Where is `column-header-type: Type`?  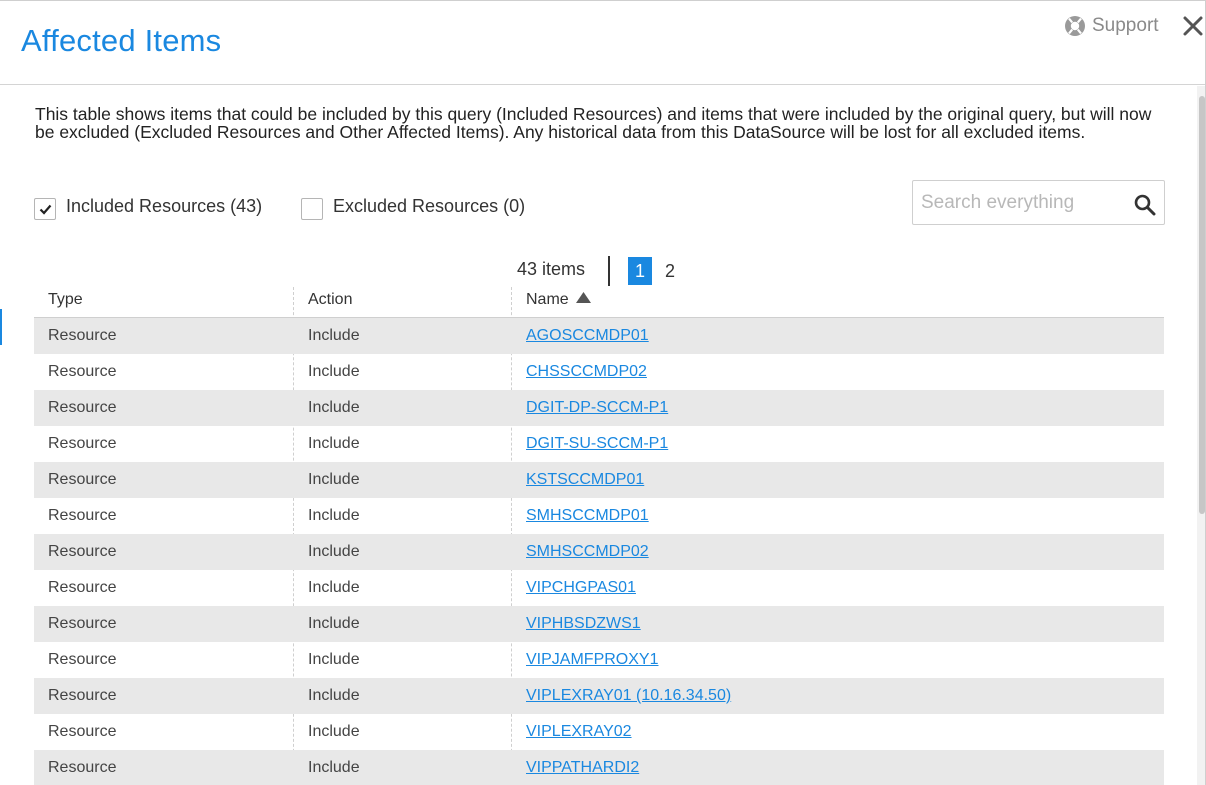 column-header-type: Type is located at coordinates (65, 300).